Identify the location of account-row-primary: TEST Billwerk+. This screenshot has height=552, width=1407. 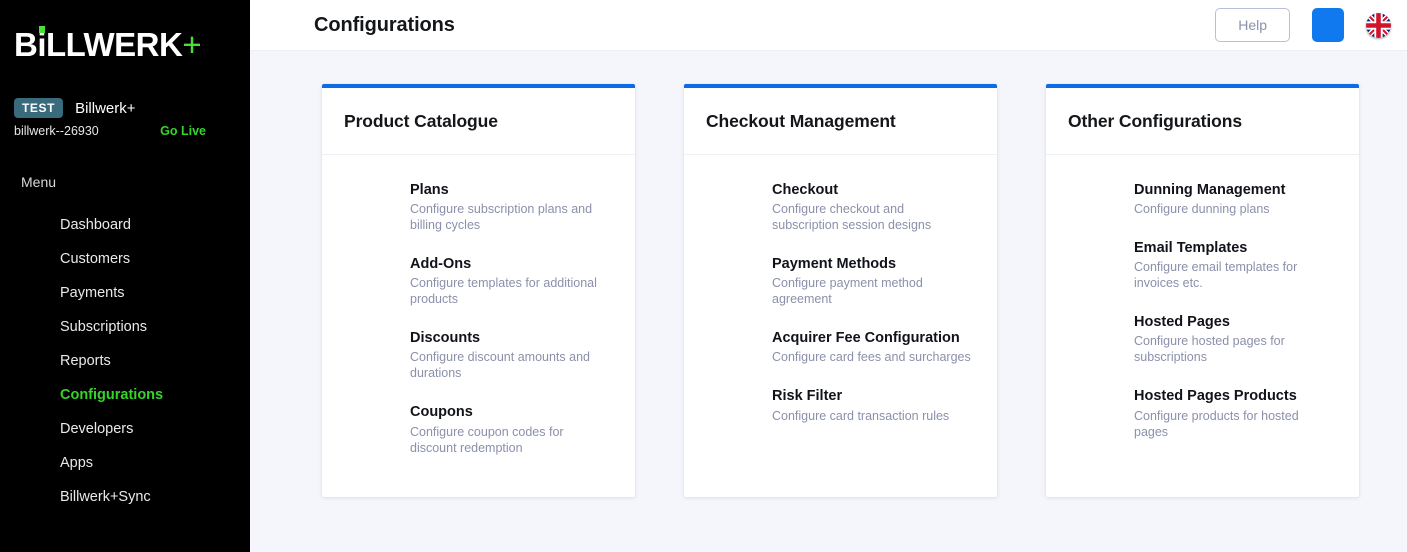
(125, 108).